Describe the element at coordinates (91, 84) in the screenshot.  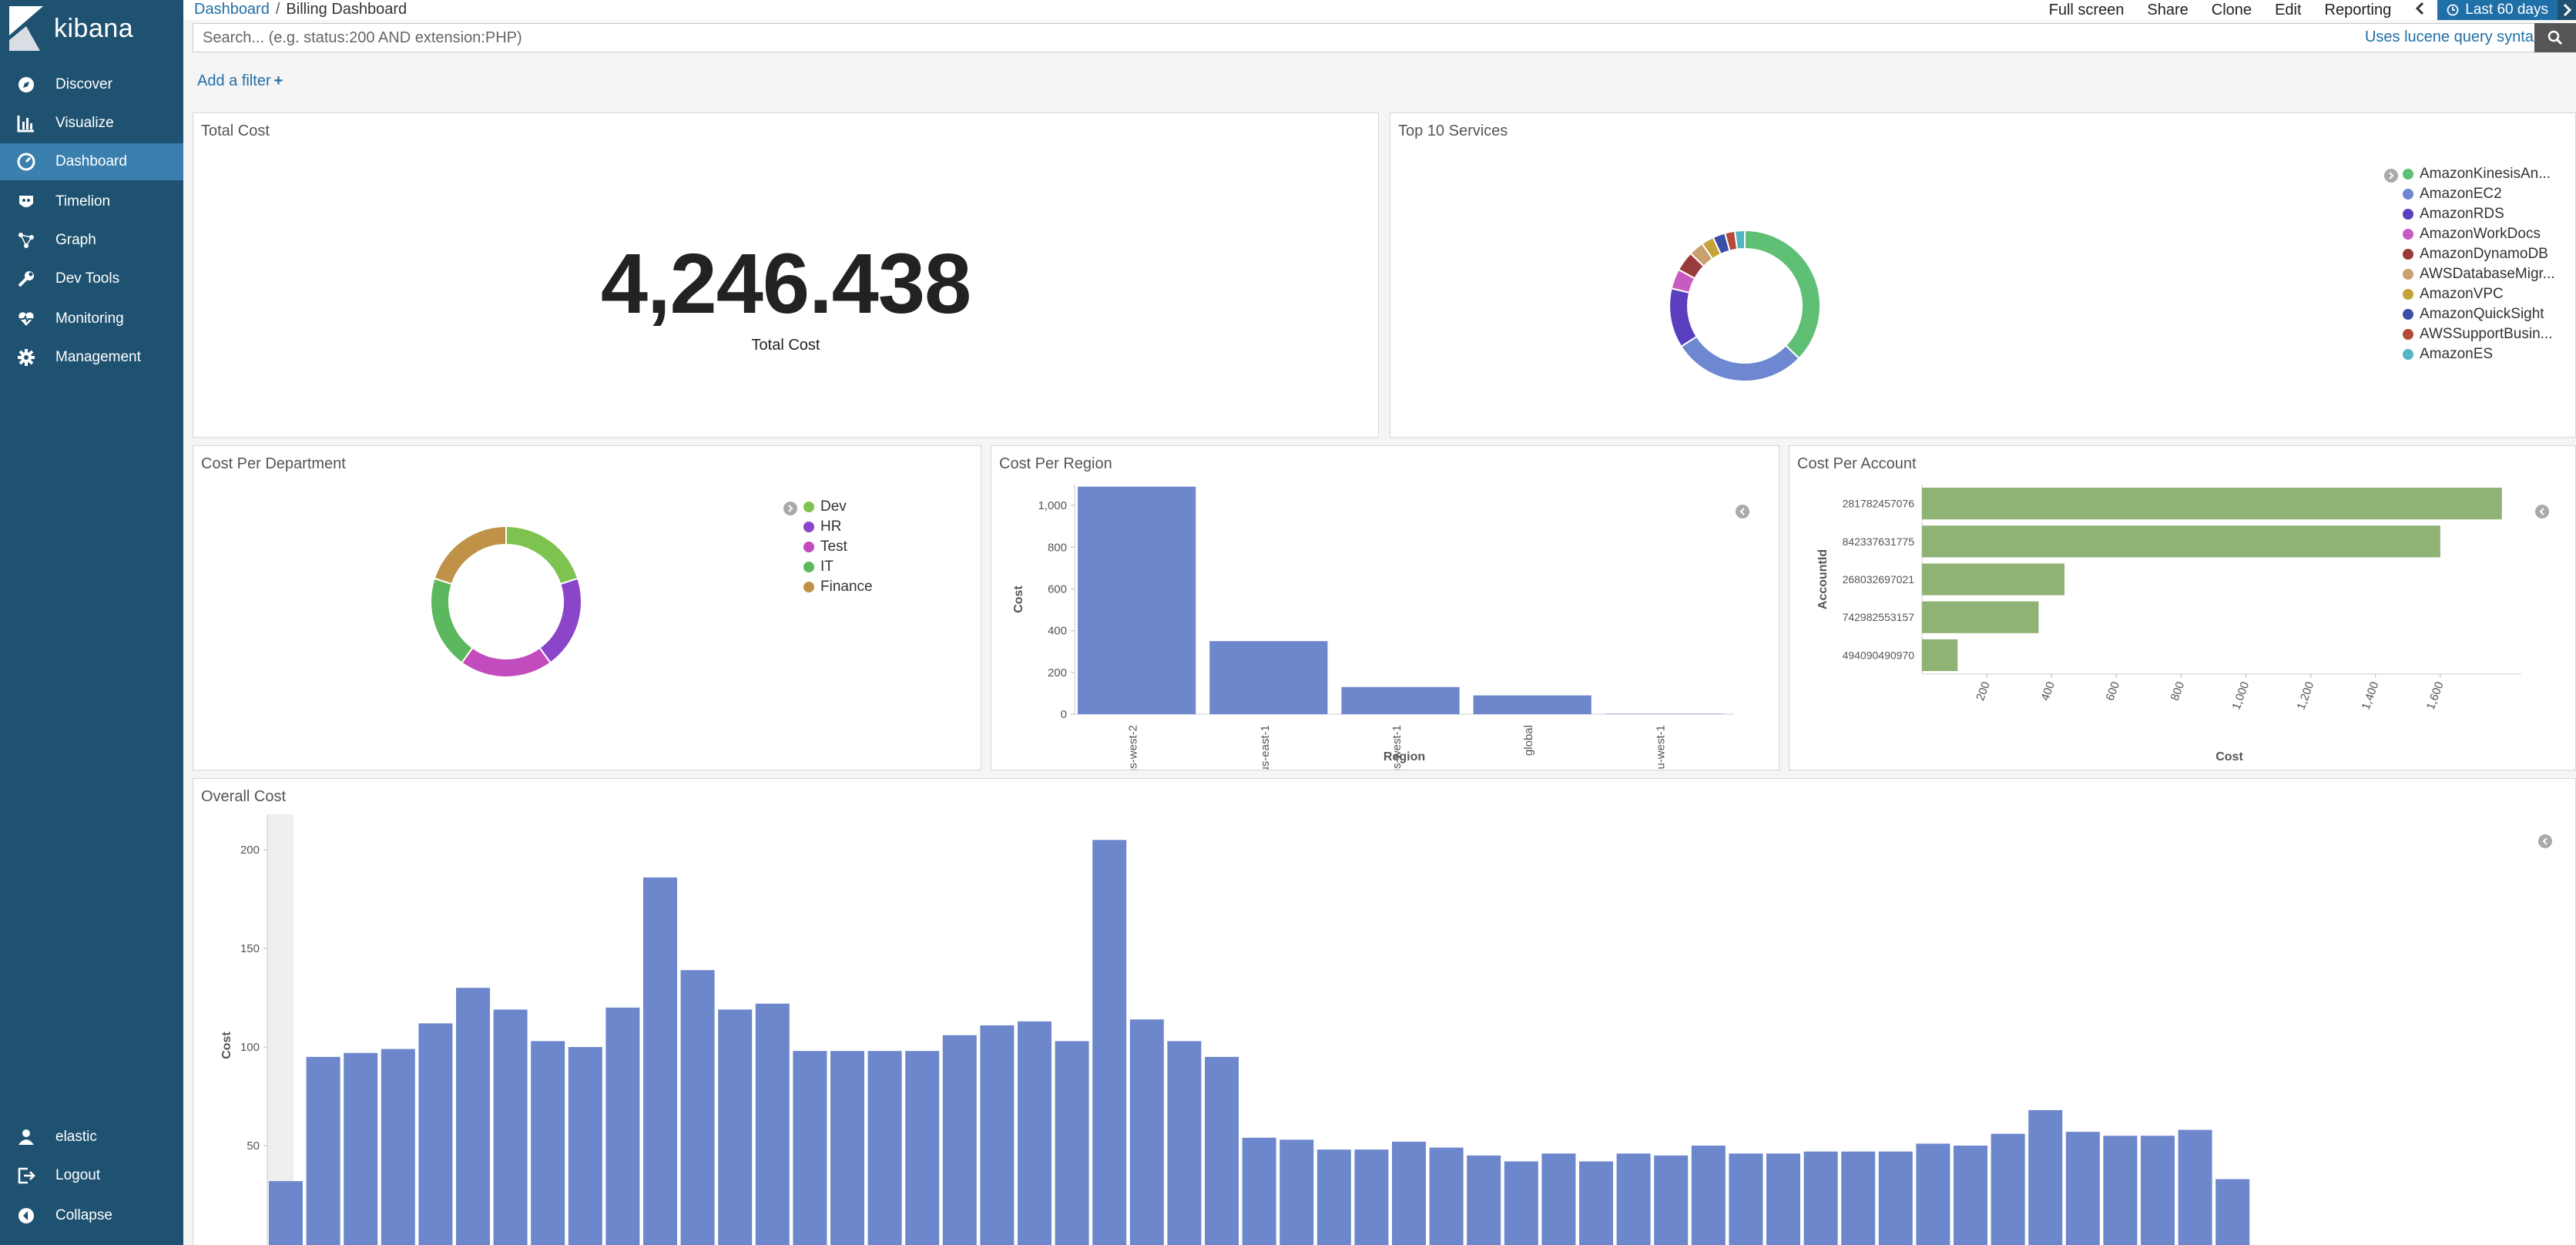
I see `sidebar-item-discover: Discover` at that location.